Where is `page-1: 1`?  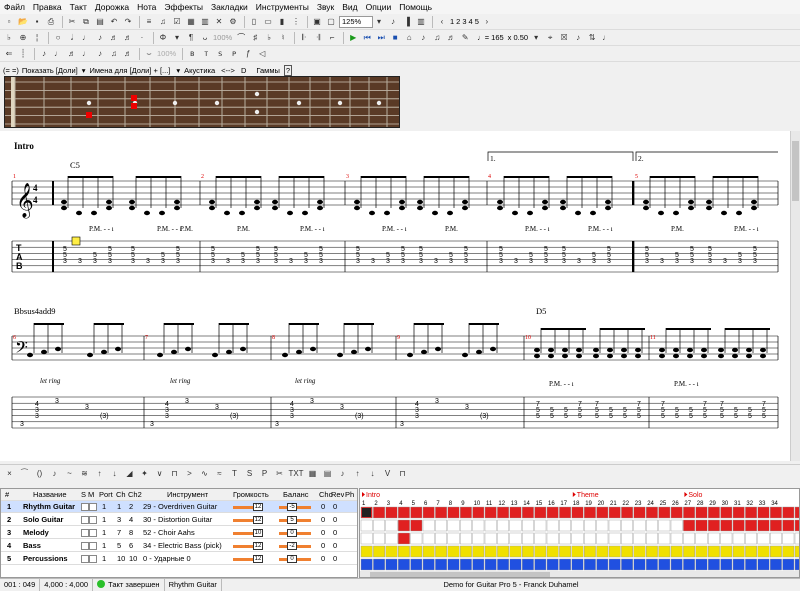
page-1: 1 is located at coordinates (452, 21).